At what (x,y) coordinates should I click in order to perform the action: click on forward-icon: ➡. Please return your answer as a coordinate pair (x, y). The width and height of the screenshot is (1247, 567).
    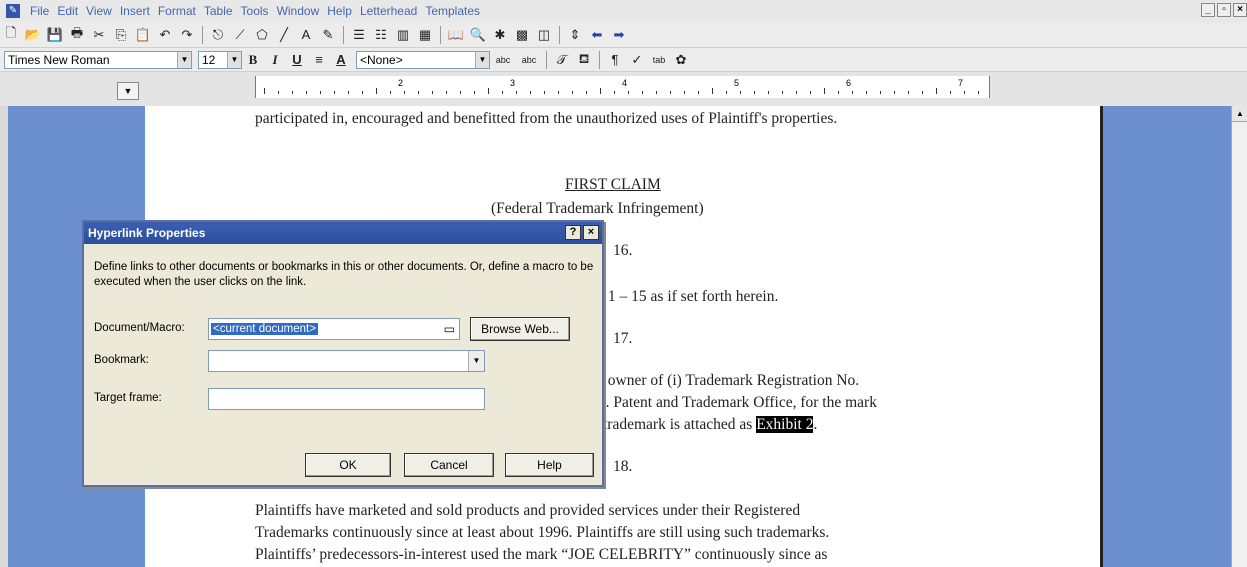
    Looking at the image, I should click on (619, 35).